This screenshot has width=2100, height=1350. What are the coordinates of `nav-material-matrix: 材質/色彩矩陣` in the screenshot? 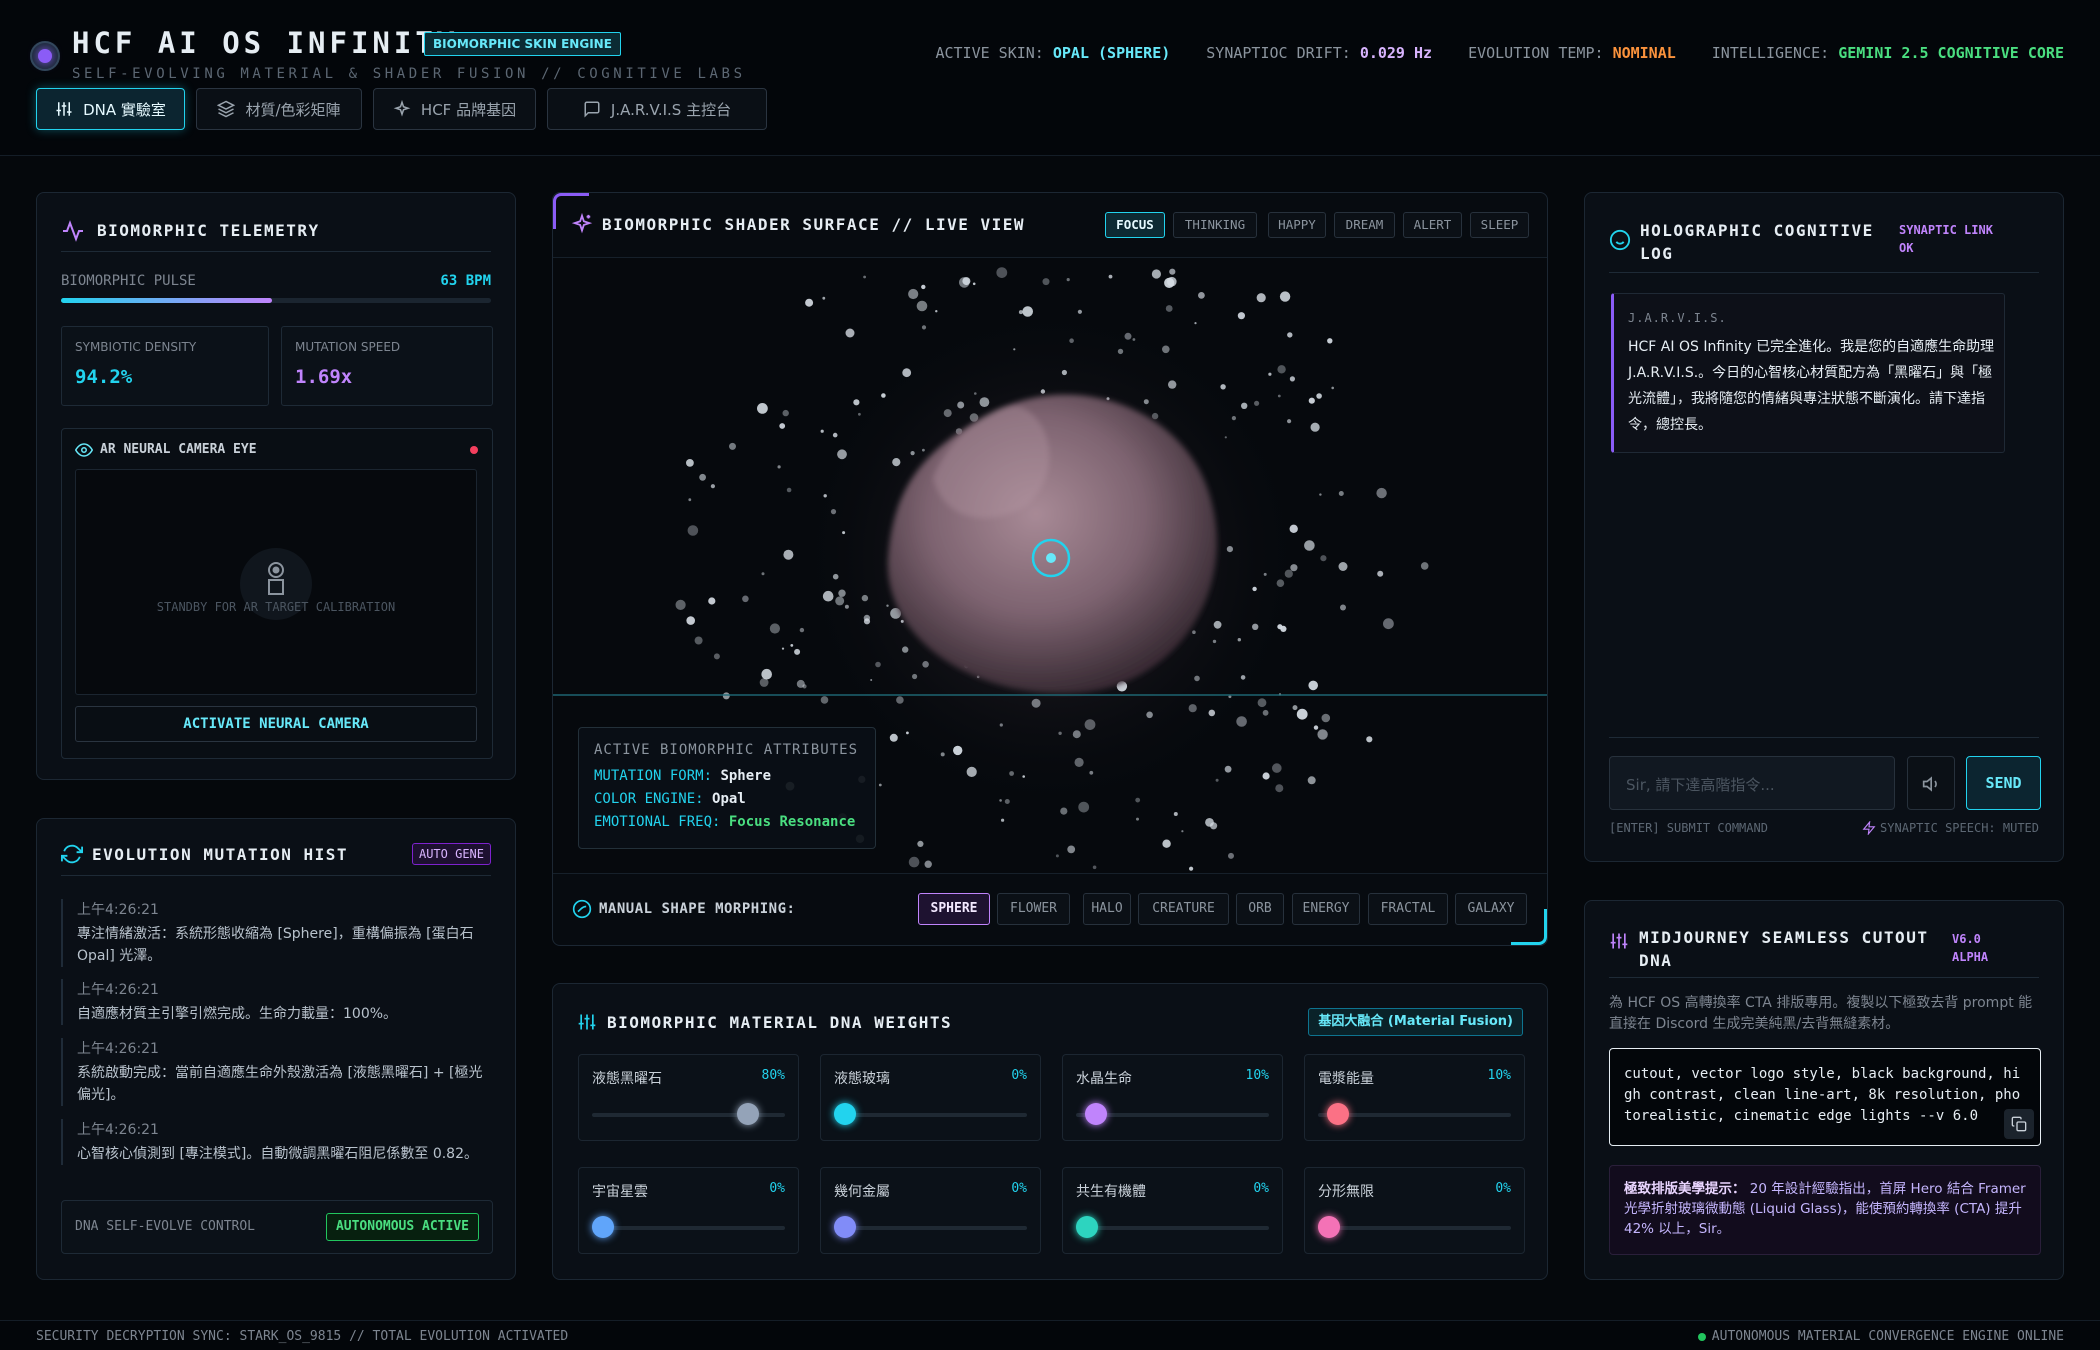 It's located at (279, 109).